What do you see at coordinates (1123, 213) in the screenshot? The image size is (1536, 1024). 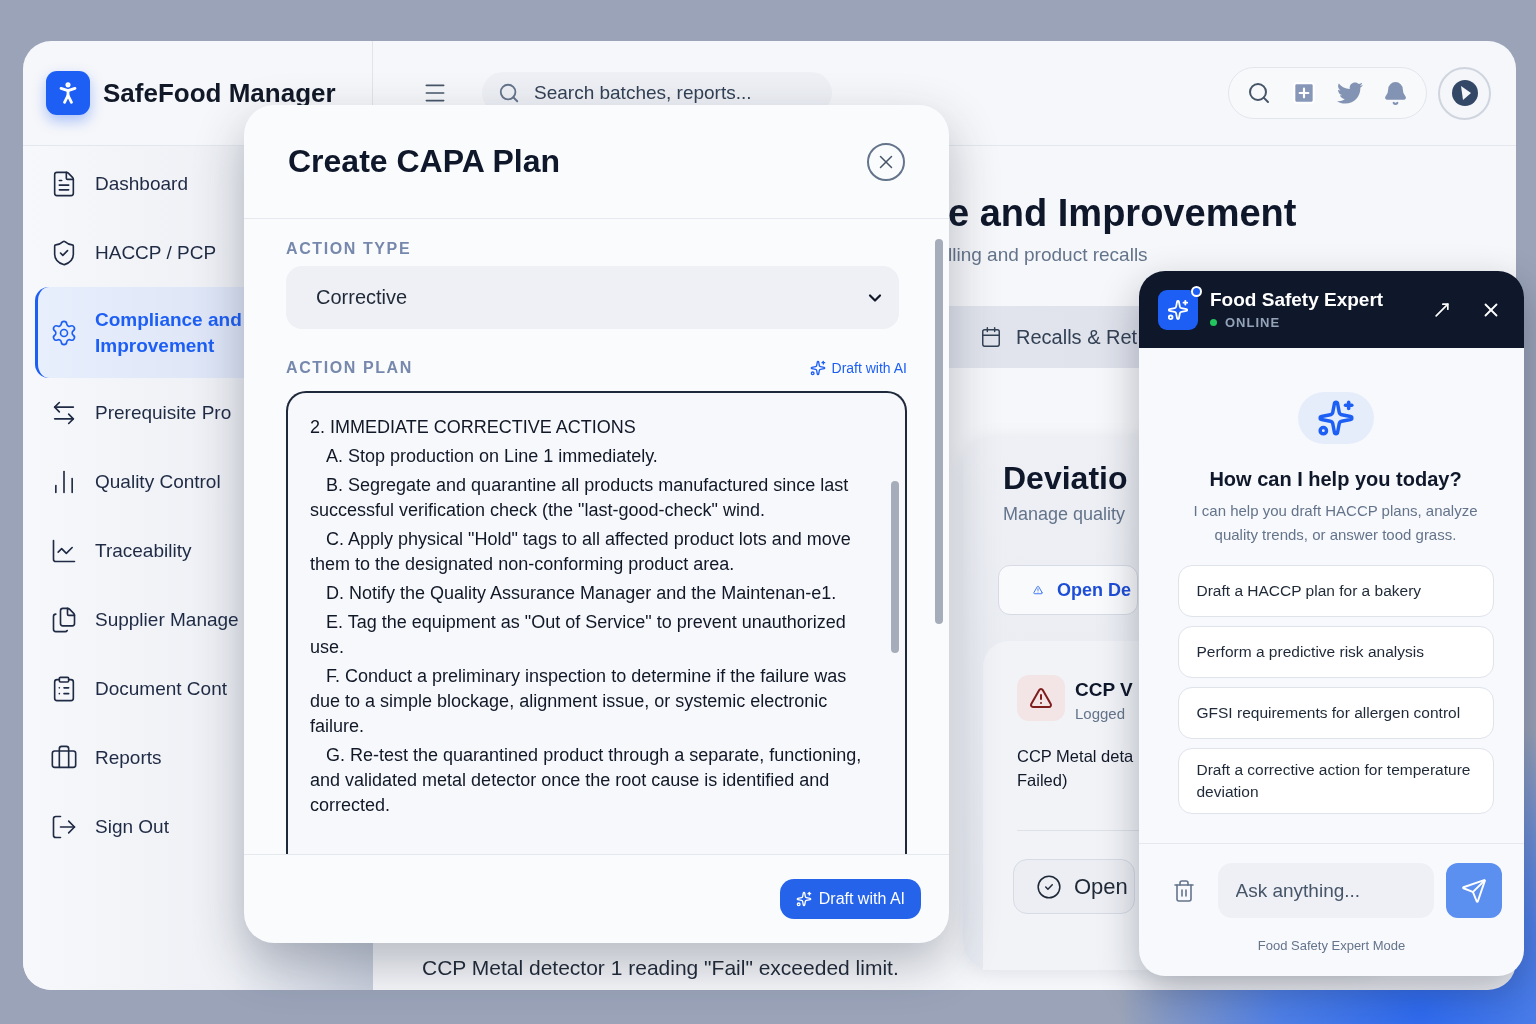 I see `page-title: e and Improvement` at bounding box center [1123, 213].